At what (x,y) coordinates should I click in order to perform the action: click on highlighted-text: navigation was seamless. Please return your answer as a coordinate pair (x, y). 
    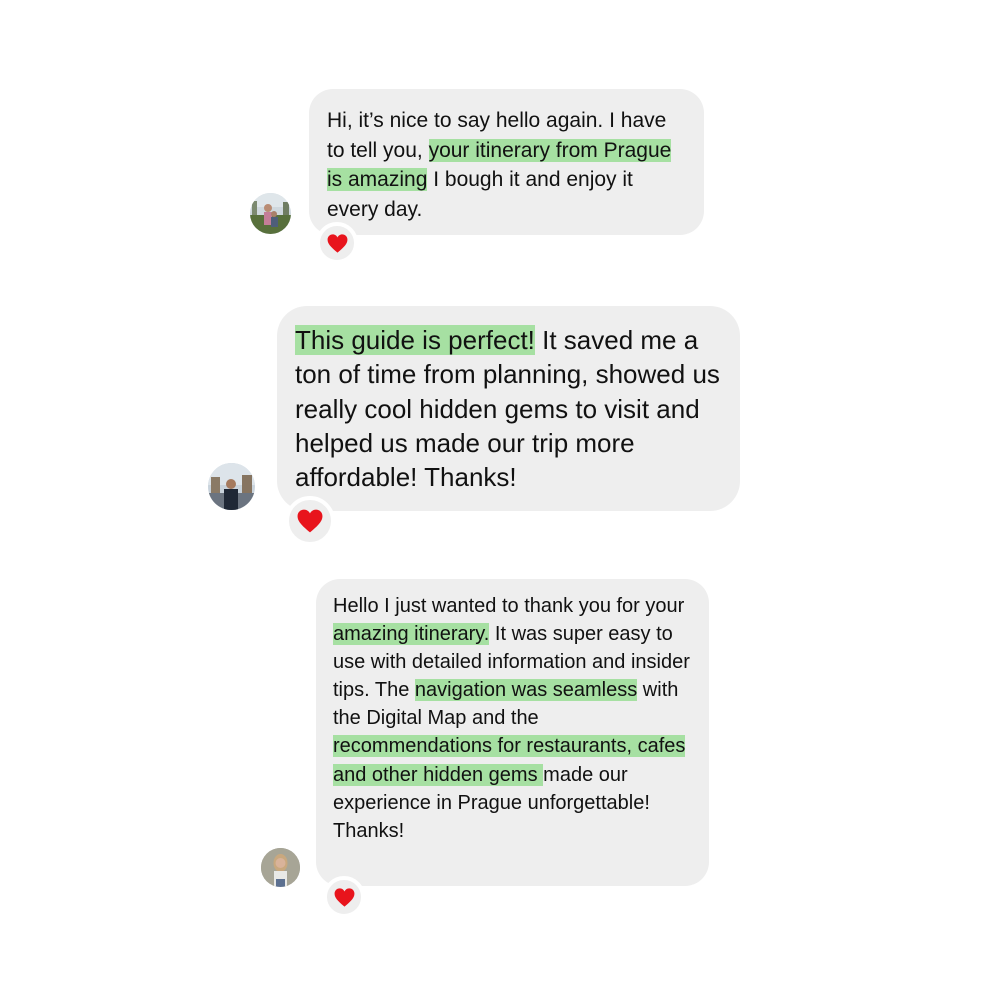
    Looking at the image, I should click on (526, 690).